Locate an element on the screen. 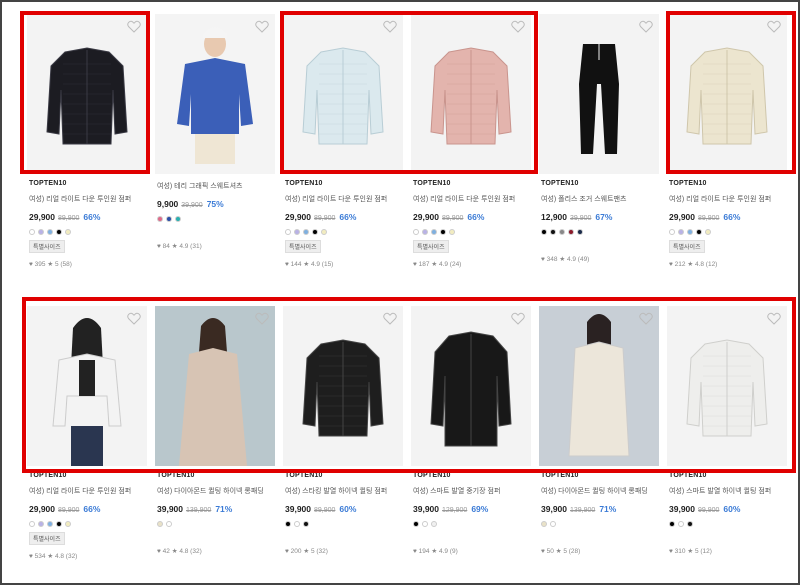 This screenshot has height=585, width=800. product-name: 여성) 폴리스 조거 스웨트팬츠 is located at coordinates (602, 199).